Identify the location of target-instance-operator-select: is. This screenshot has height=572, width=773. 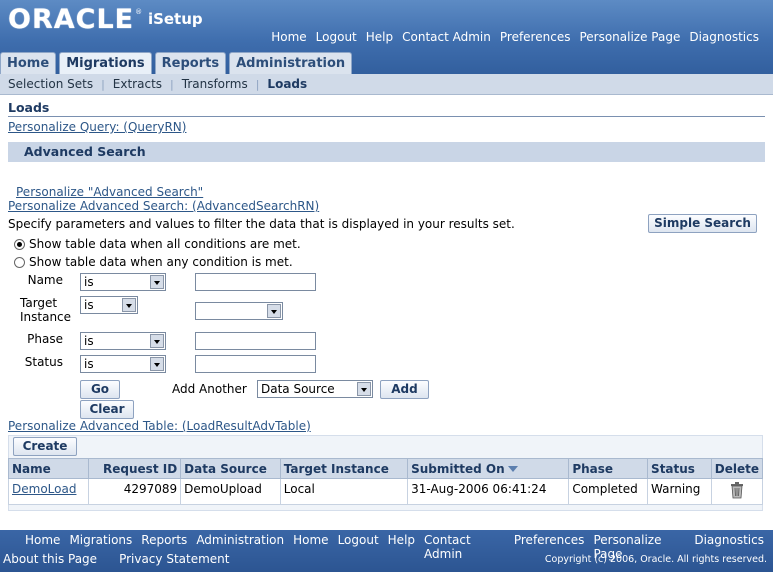
(109, 305).